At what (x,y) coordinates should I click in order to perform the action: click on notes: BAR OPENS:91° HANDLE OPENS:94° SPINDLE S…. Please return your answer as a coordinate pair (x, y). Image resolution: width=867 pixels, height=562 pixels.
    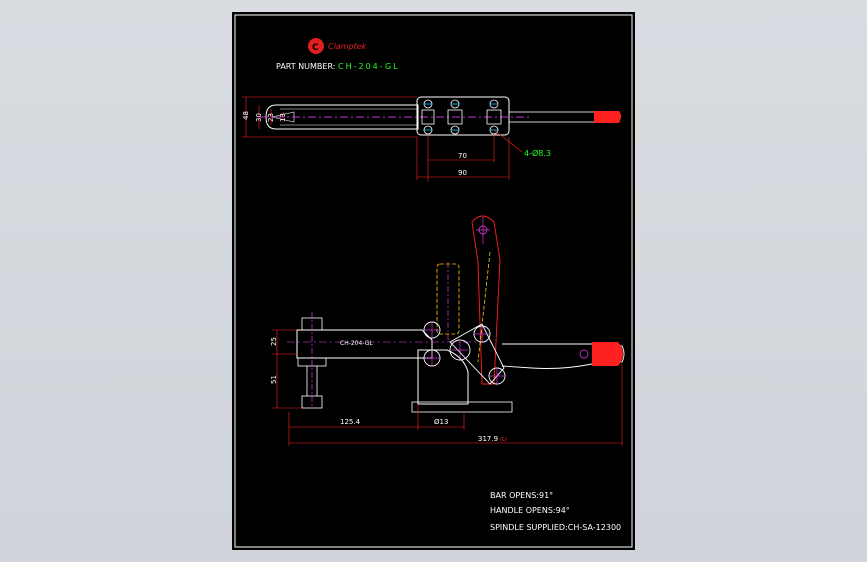
    Looking at the image, I should click on (555, 511).